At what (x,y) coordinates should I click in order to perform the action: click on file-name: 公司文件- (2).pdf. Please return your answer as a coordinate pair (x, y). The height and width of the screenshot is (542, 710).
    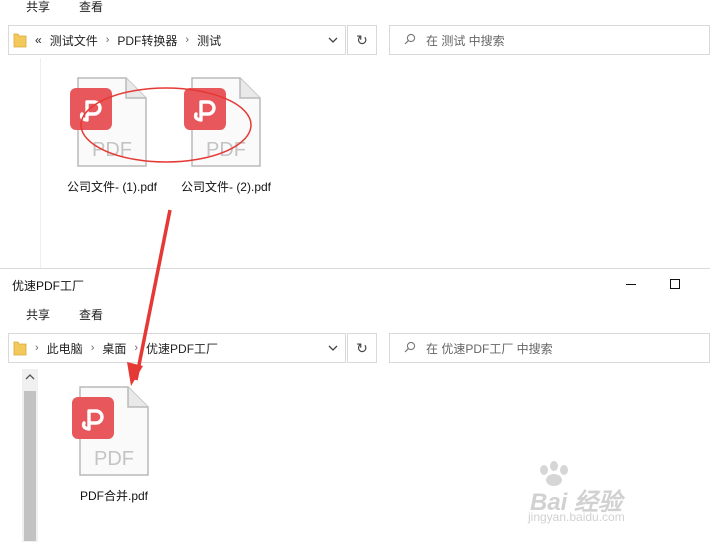
    Looking at the image, I should click on (225, 187).